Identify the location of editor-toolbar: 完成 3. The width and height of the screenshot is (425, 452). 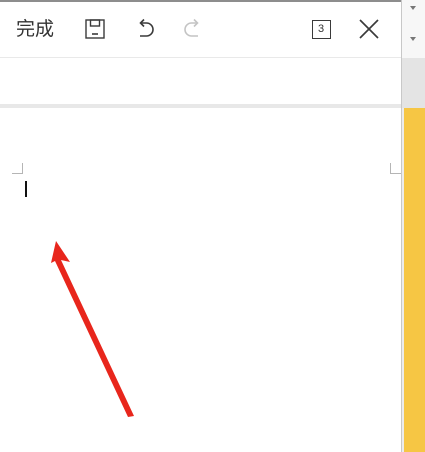
(200, 29).